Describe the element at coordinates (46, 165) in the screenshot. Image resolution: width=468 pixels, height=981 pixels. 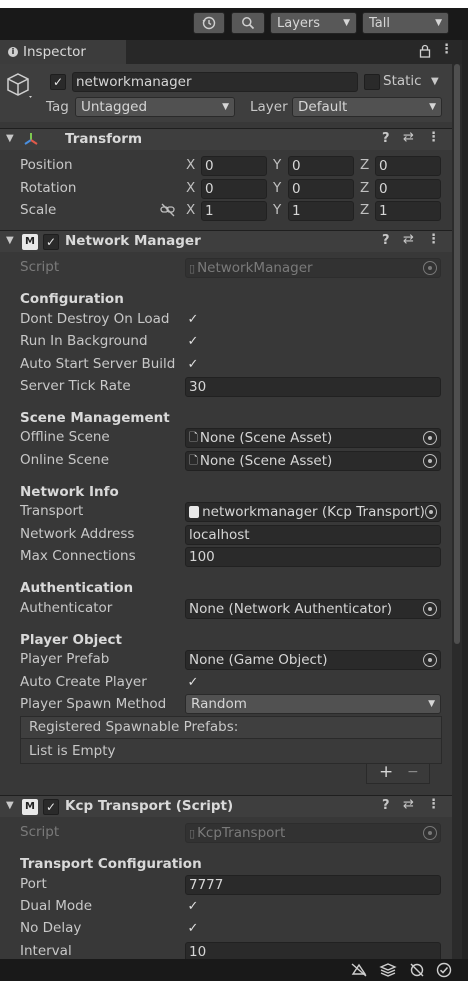
I see `position-label: Position` at that location.